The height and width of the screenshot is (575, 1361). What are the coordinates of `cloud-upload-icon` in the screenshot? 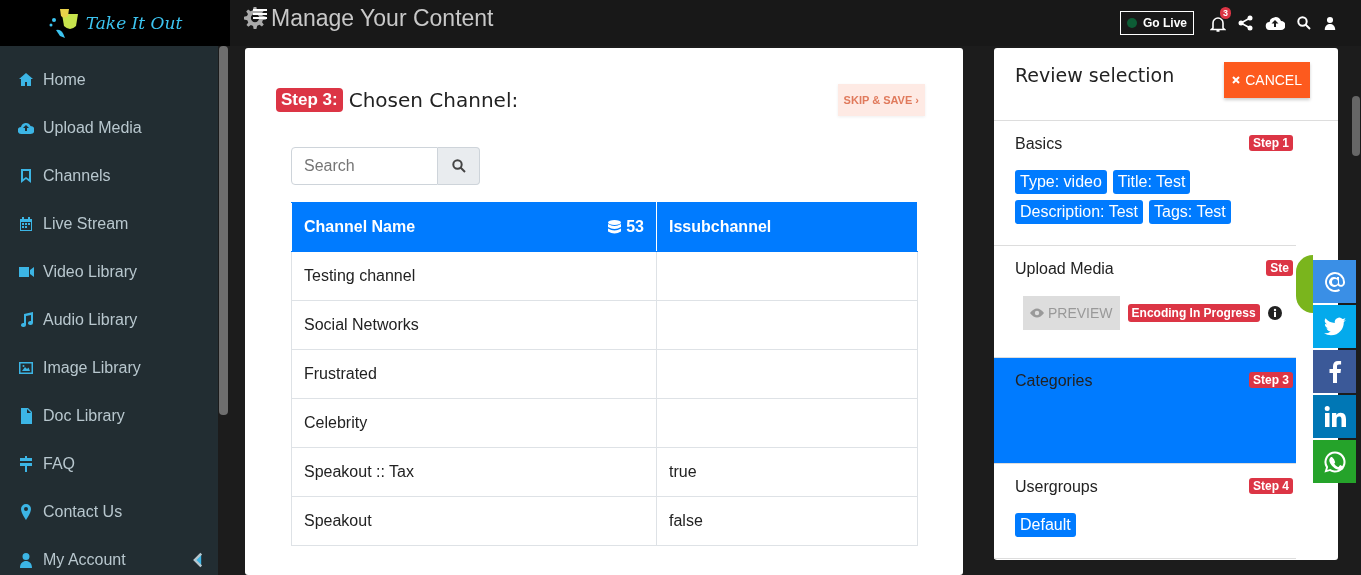 It's located at (1275, 23).